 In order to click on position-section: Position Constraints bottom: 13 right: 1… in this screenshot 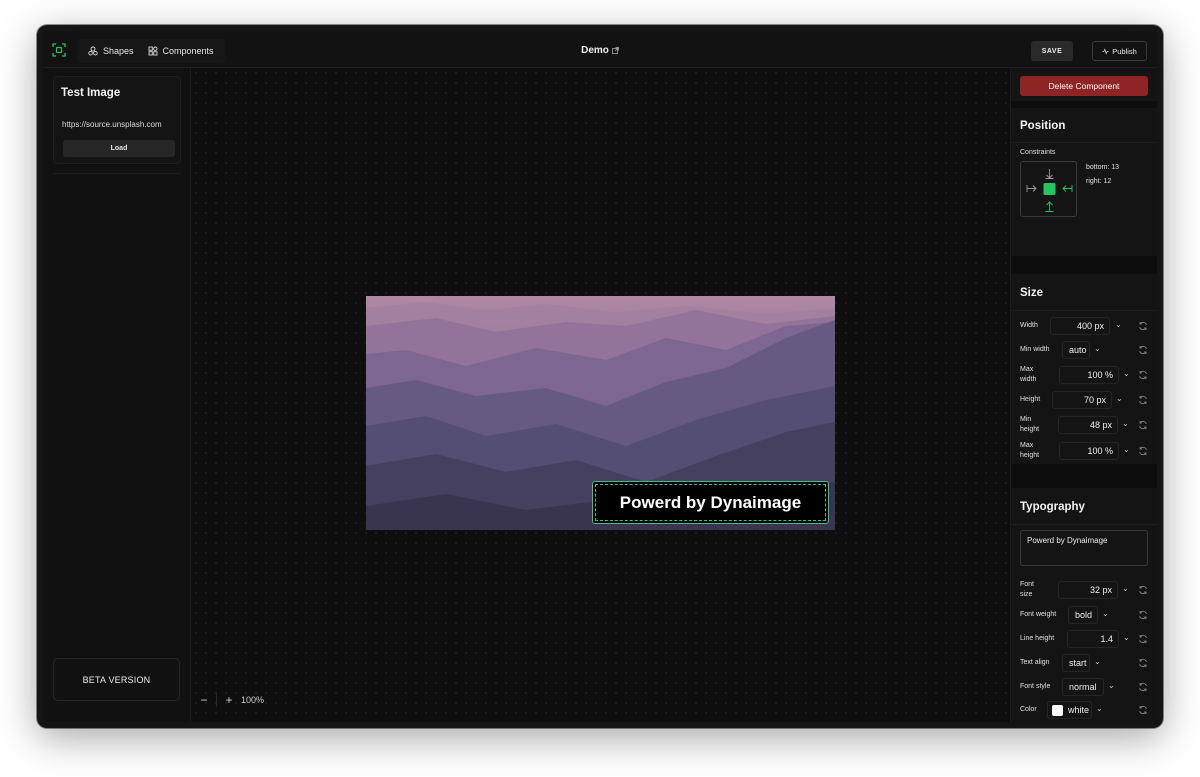, I will do `click(1084, 182)`.